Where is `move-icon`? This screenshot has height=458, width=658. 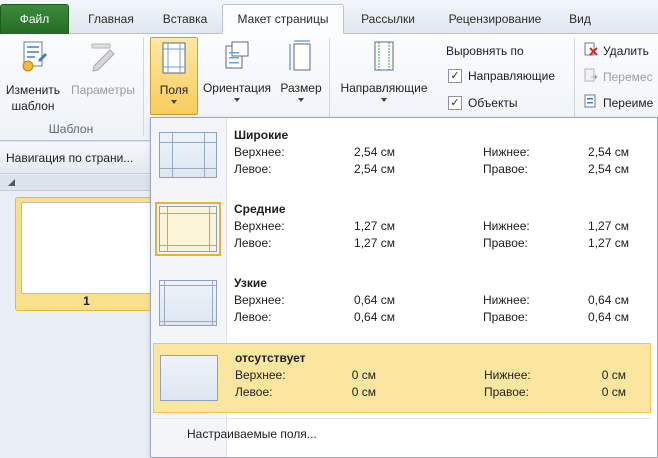 move-icon is located at coordinates (591, 76).